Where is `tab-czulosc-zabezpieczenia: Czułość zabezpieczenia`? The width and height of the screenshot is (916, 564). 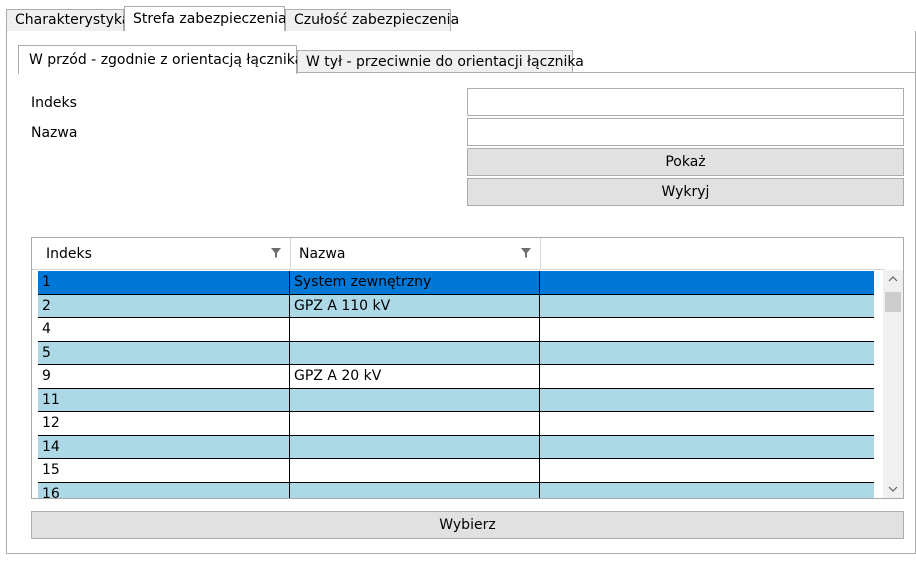
tab-czulosc-zabezpieczenia: Czułość zabezpieczenia is located at coordinates (372, 20).